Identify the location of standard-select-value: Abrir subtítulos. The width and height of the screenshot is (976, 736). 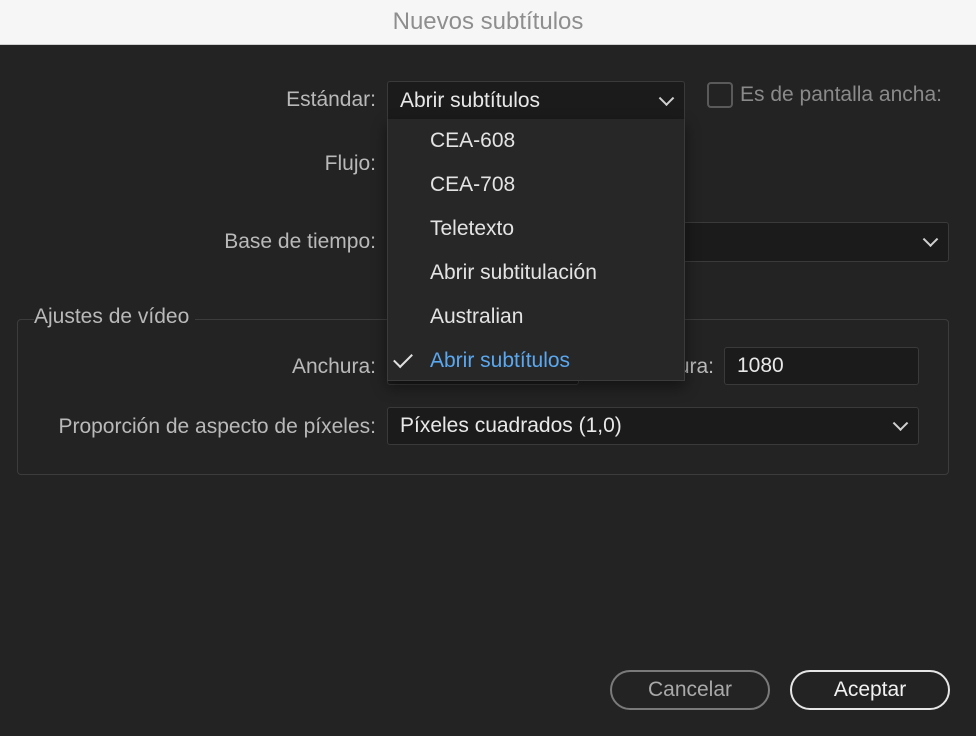
(470, 100).